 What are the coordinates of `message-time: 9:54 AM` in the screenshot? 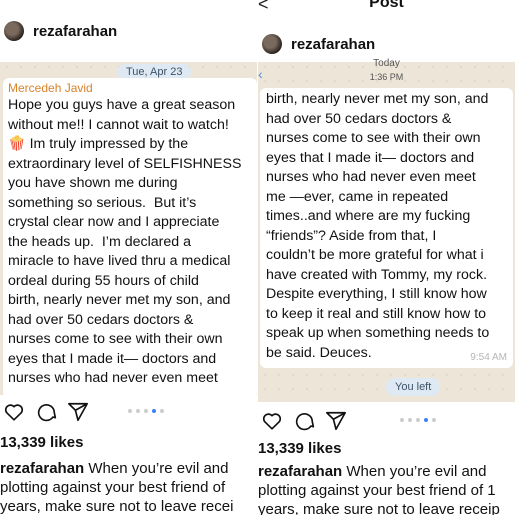 It's located at (488, 357).